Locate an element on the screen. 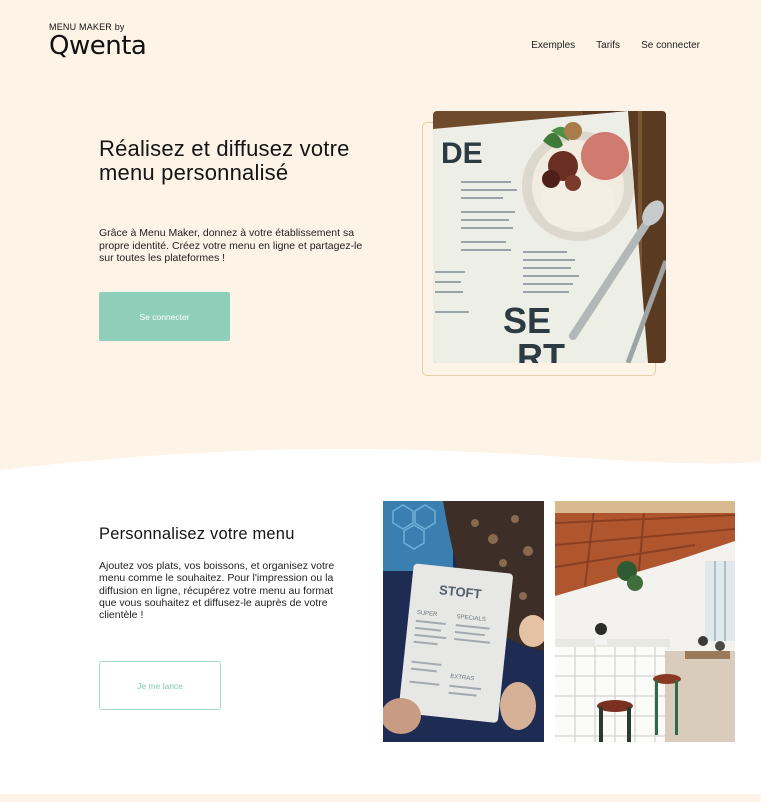  footer-strip is located at coordinates (380, 798).